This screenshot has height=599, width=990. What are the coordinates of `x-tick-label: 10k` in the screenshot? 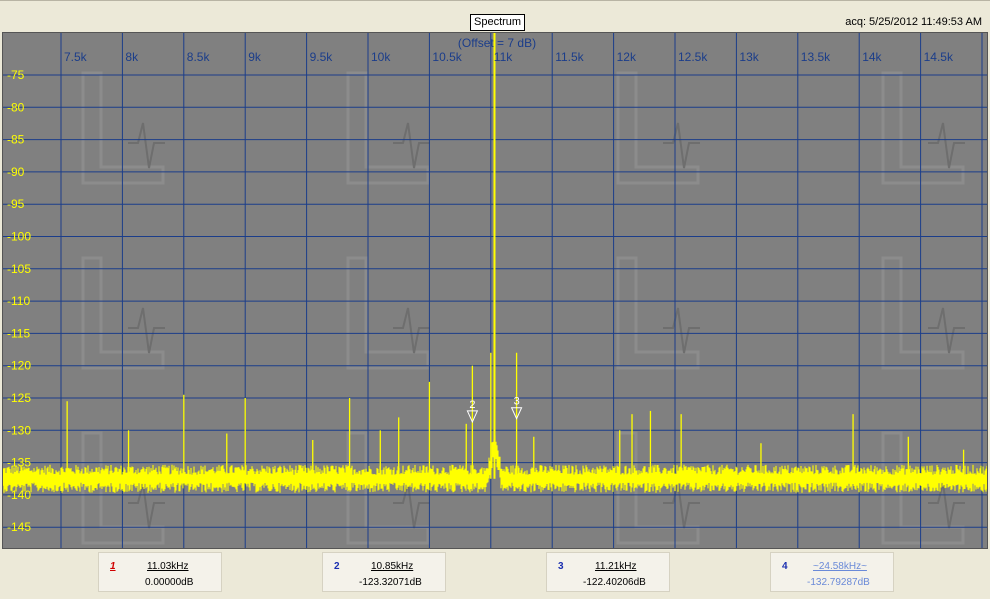 It's located at (381, 57).